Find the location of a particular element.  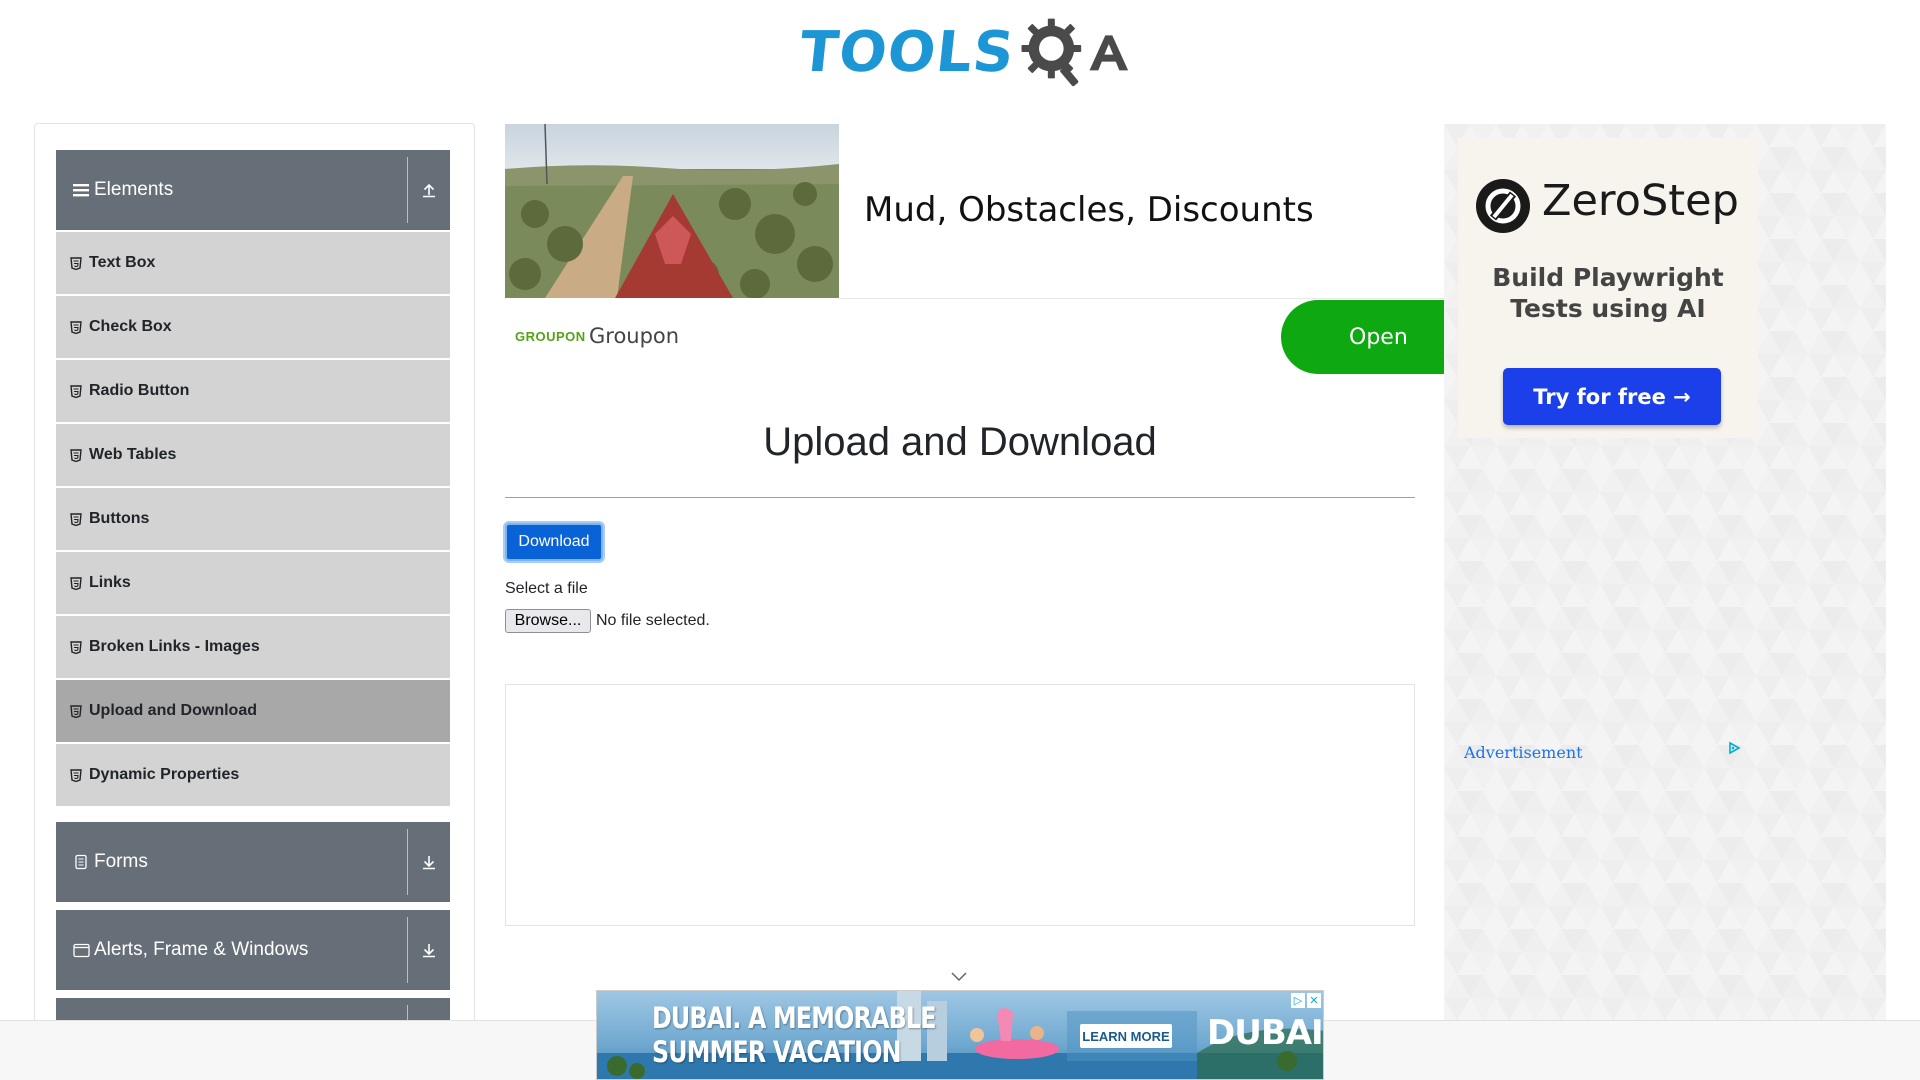

tagline-line-2: Tests using AI is located at coordinates (1608, 308).